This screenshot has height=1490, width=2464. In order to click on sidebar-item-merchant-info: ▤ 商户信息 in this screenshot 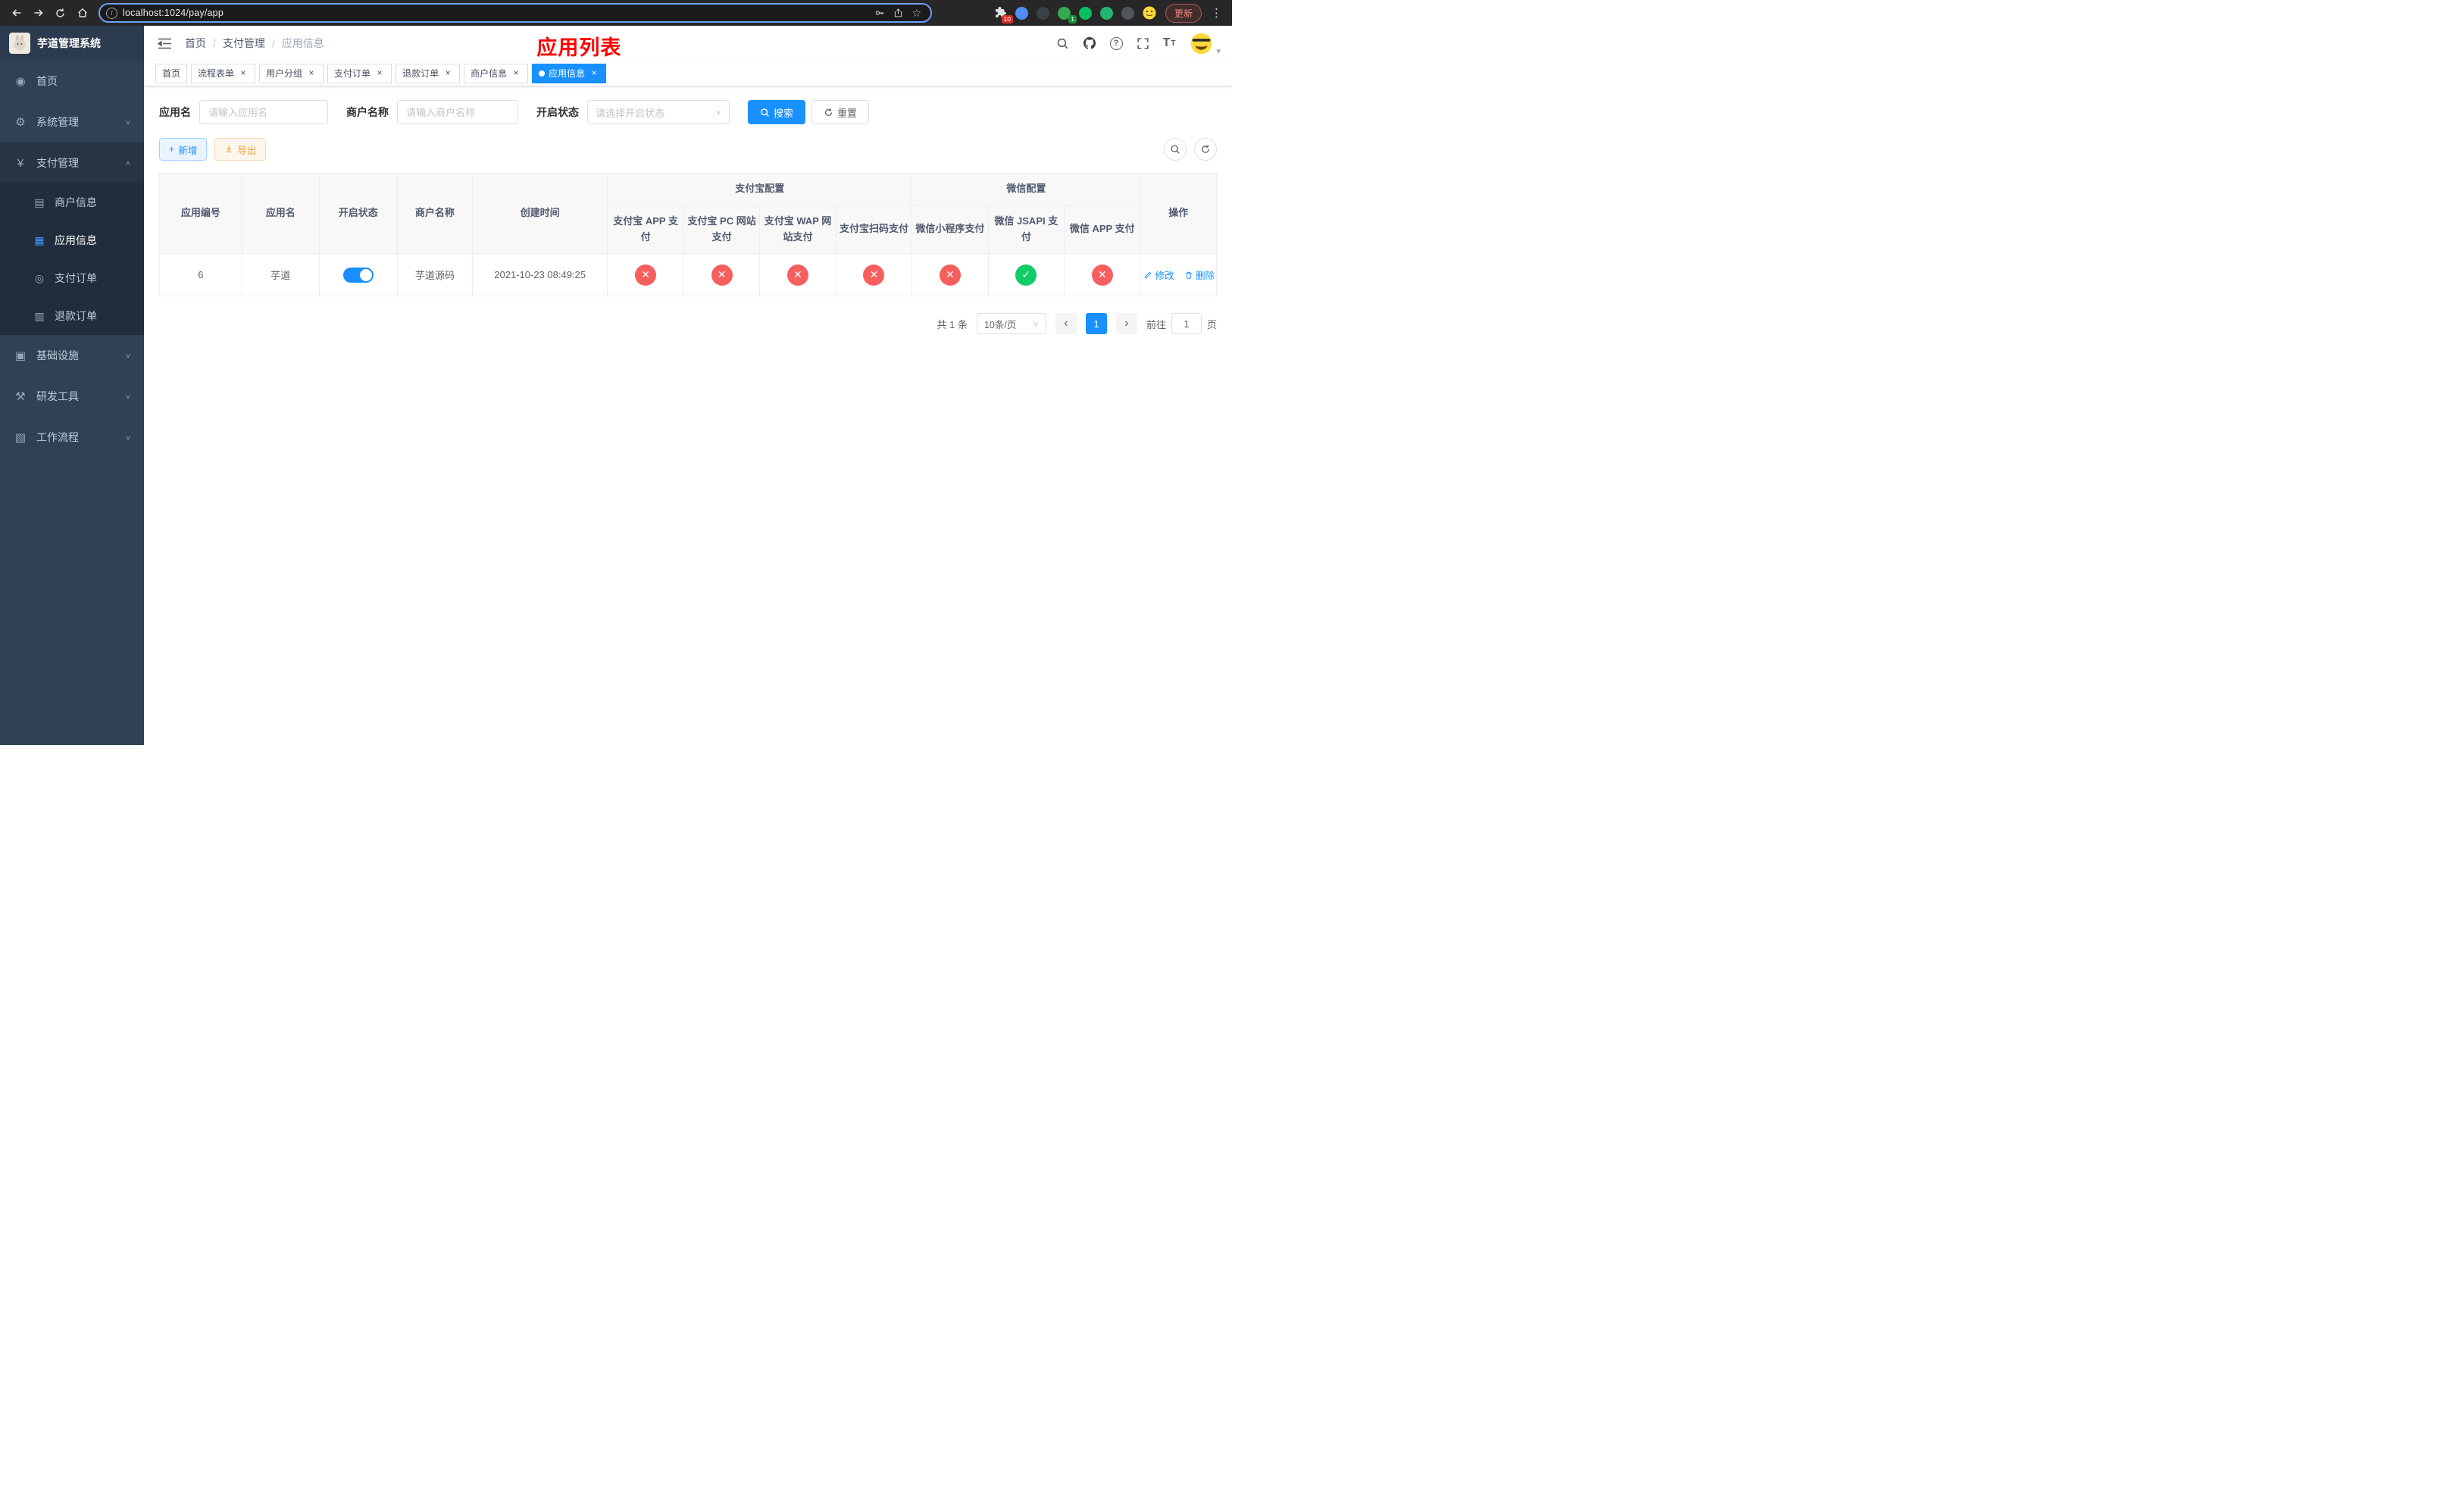, I will do `click(72, 202)`.